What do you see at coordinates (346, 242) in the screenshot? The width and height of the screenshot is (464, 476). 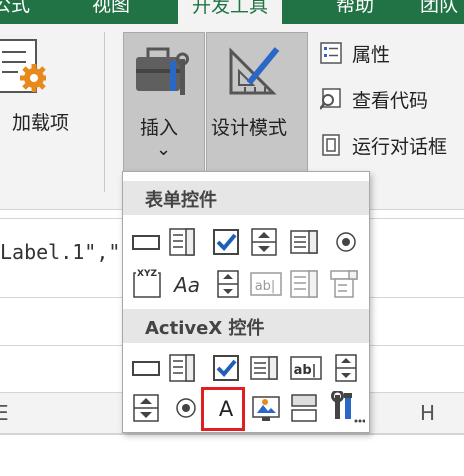 I see `form-option-button-icon` at bounding box center [346, 242].